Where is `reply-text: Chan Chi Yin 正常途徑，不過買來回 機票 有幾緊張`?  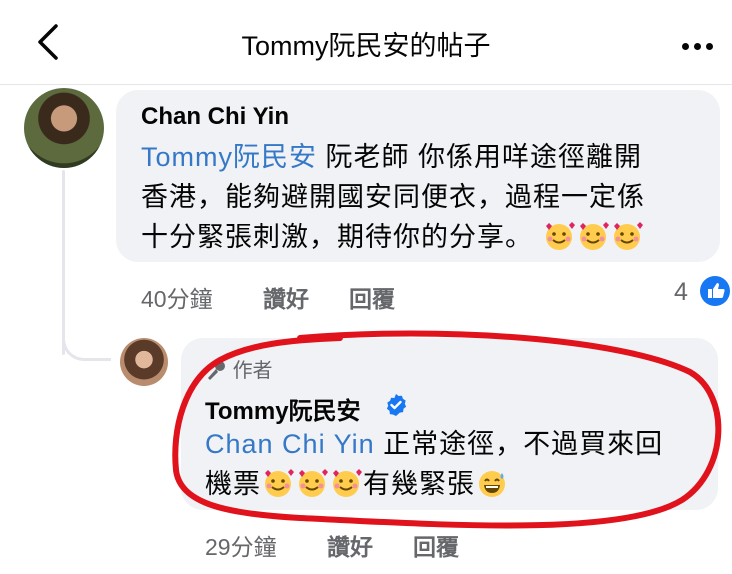 reply-text: Chan Chi Yin 正常途徑，不過買來回 機票 有幾緊張 is located at coordinates (455, 464).